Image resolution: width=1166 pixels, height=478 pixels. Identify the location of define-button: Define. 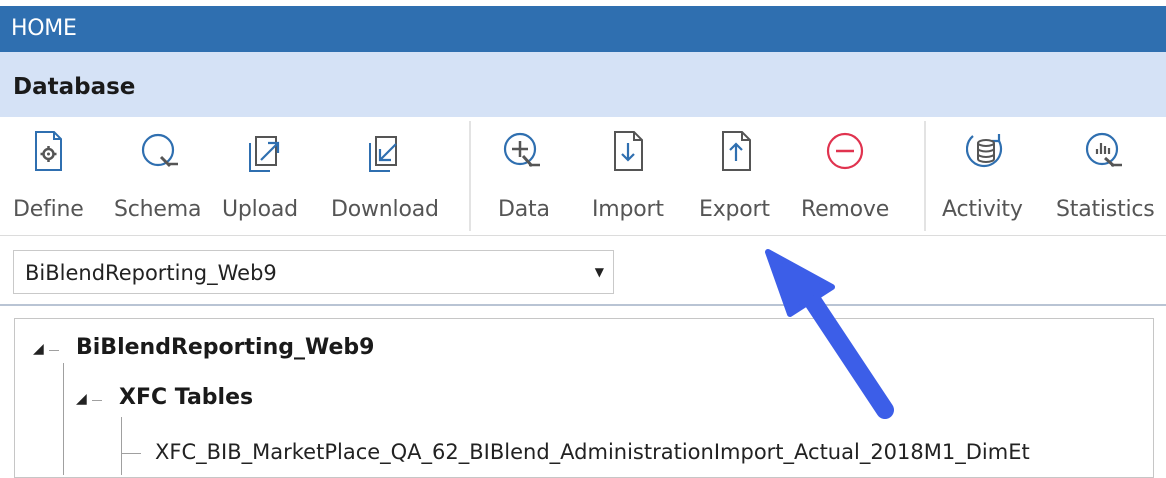
(49, 176).